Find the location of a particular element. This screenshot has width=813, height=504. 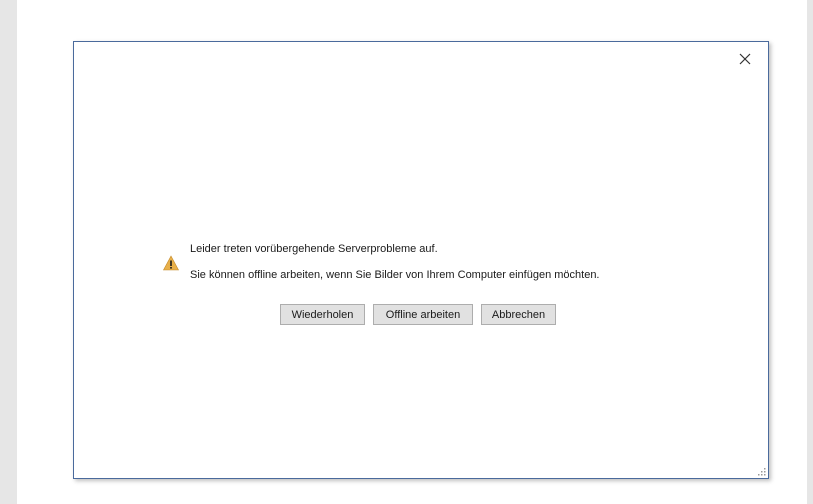

warning-triangle-icon is located at coordinates (171, 263).